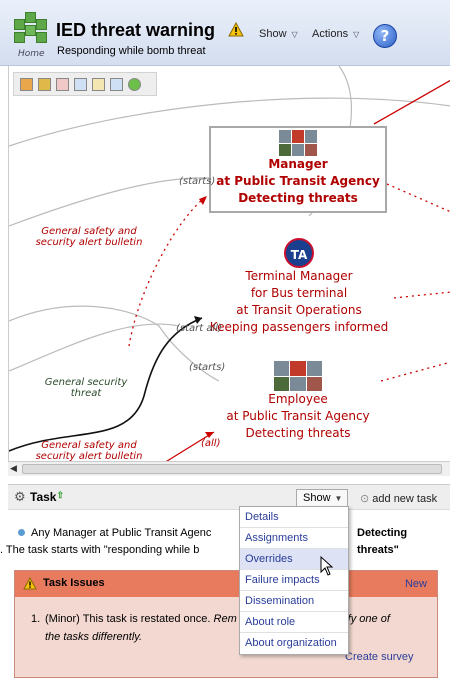  Describe the element at coordinates (199, 328) in the screenshot. I see `edge-label-start-all: (start all)` at that location.